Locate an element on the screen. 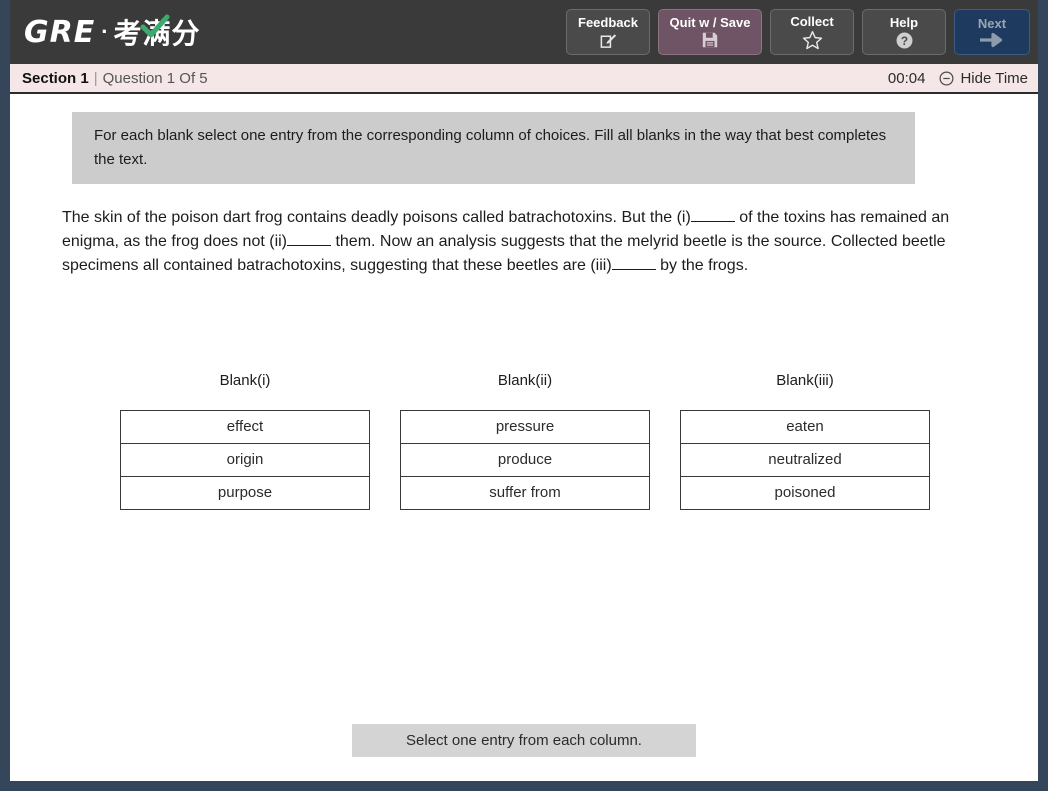  logo-chinese-label: 考满分 is located at coordinates (157, 33).